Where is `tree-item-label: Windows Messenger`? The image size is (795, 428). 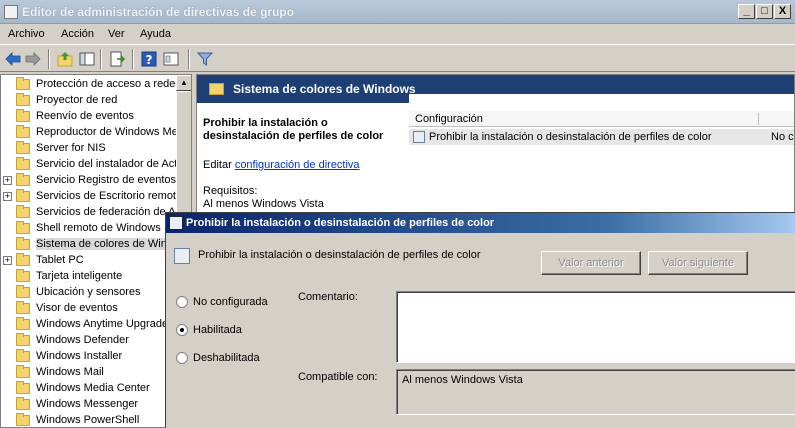 tree-item-label: Windows Messenger is located at coordinates (87, 404).